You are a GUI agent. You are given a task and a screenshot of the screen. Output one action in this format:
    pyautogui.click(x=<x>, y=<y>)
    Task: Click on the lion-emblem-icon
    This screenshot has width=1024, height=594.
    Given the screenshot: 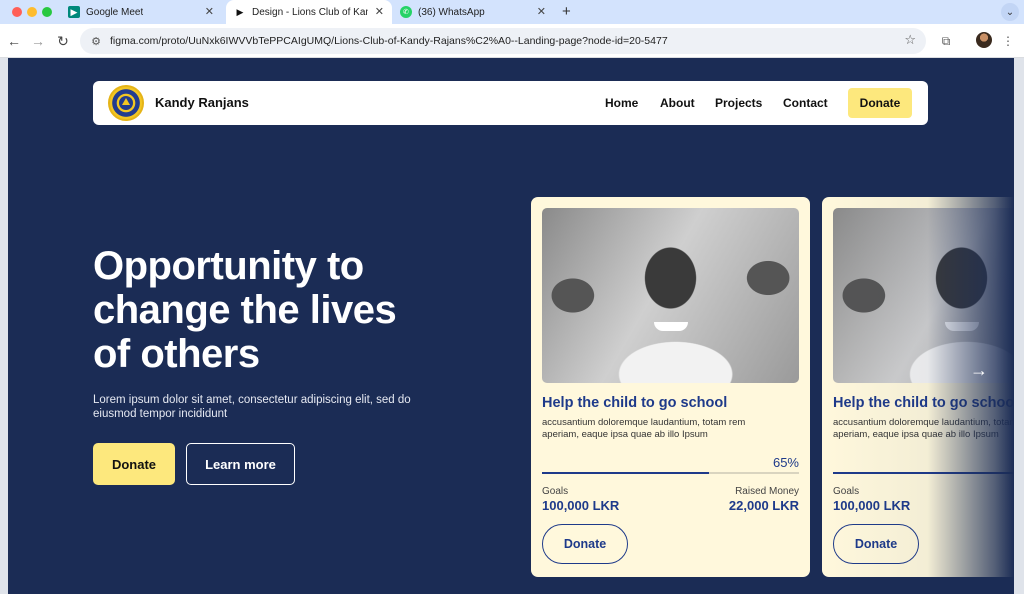 What is the action you would take?
    pyautogui.click(x=126, y=103)
    